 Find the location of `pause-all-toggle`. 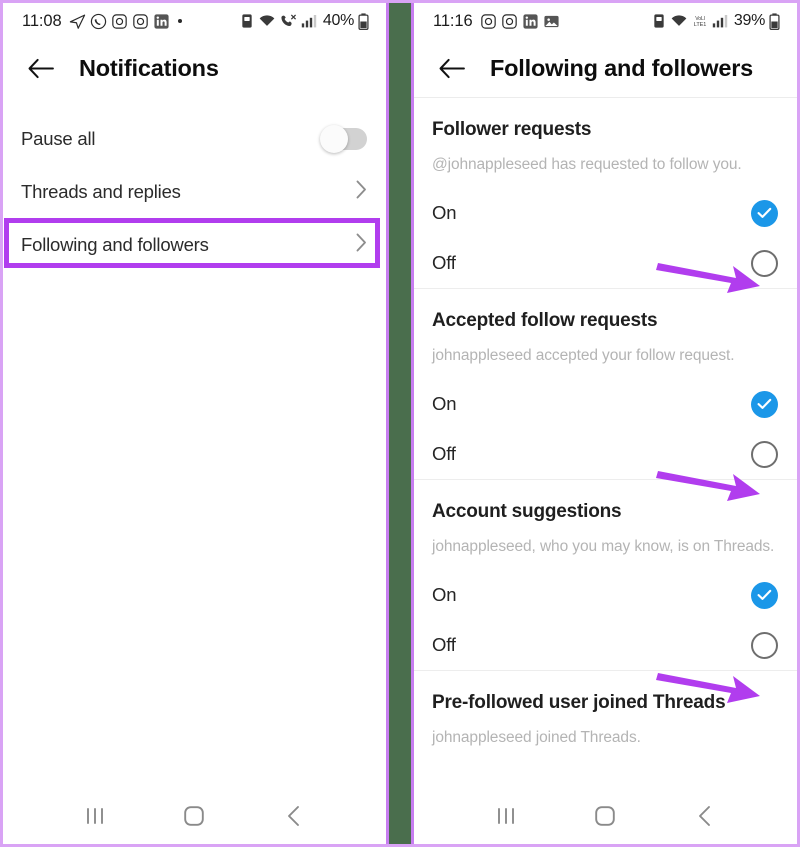

pause-all-toggle is located at coordinates (343, 138).